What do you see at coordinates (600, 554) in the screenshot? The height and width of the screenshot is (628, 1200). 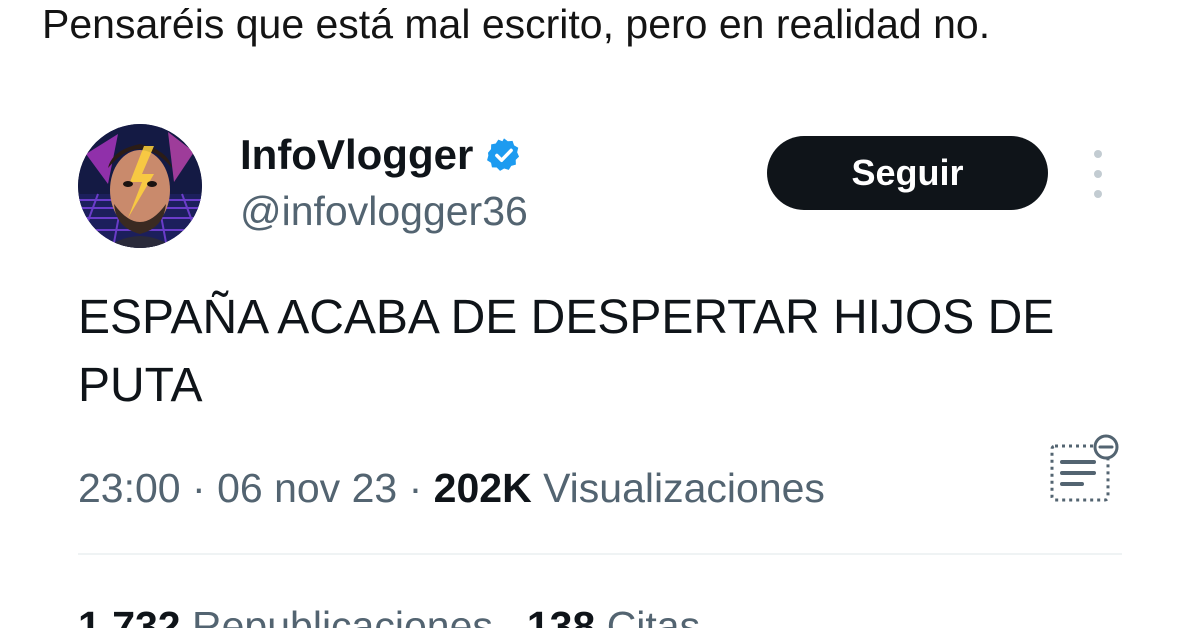 I see `divider` at bounding box center [600, 554].